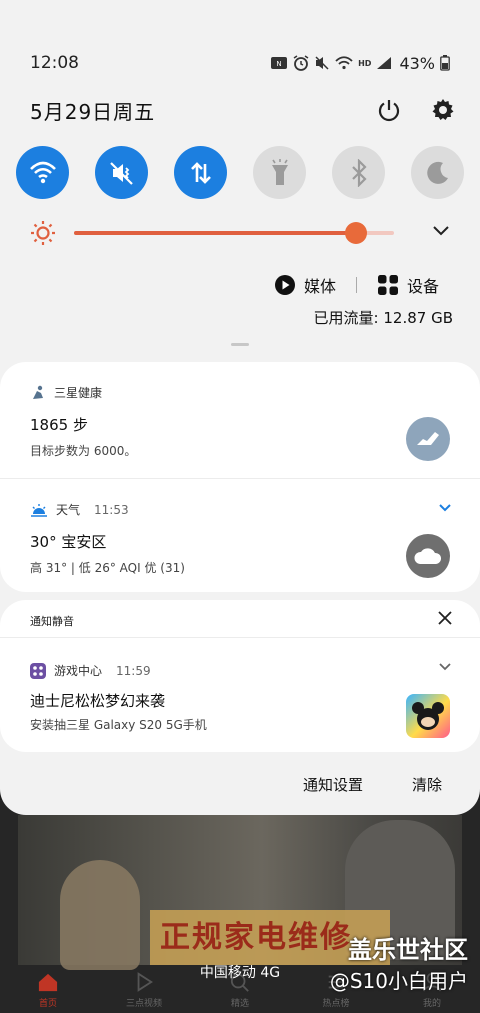 The image size is (480, 1013). I want to click on silent-group-header: 通知静音, so click(240, 619).